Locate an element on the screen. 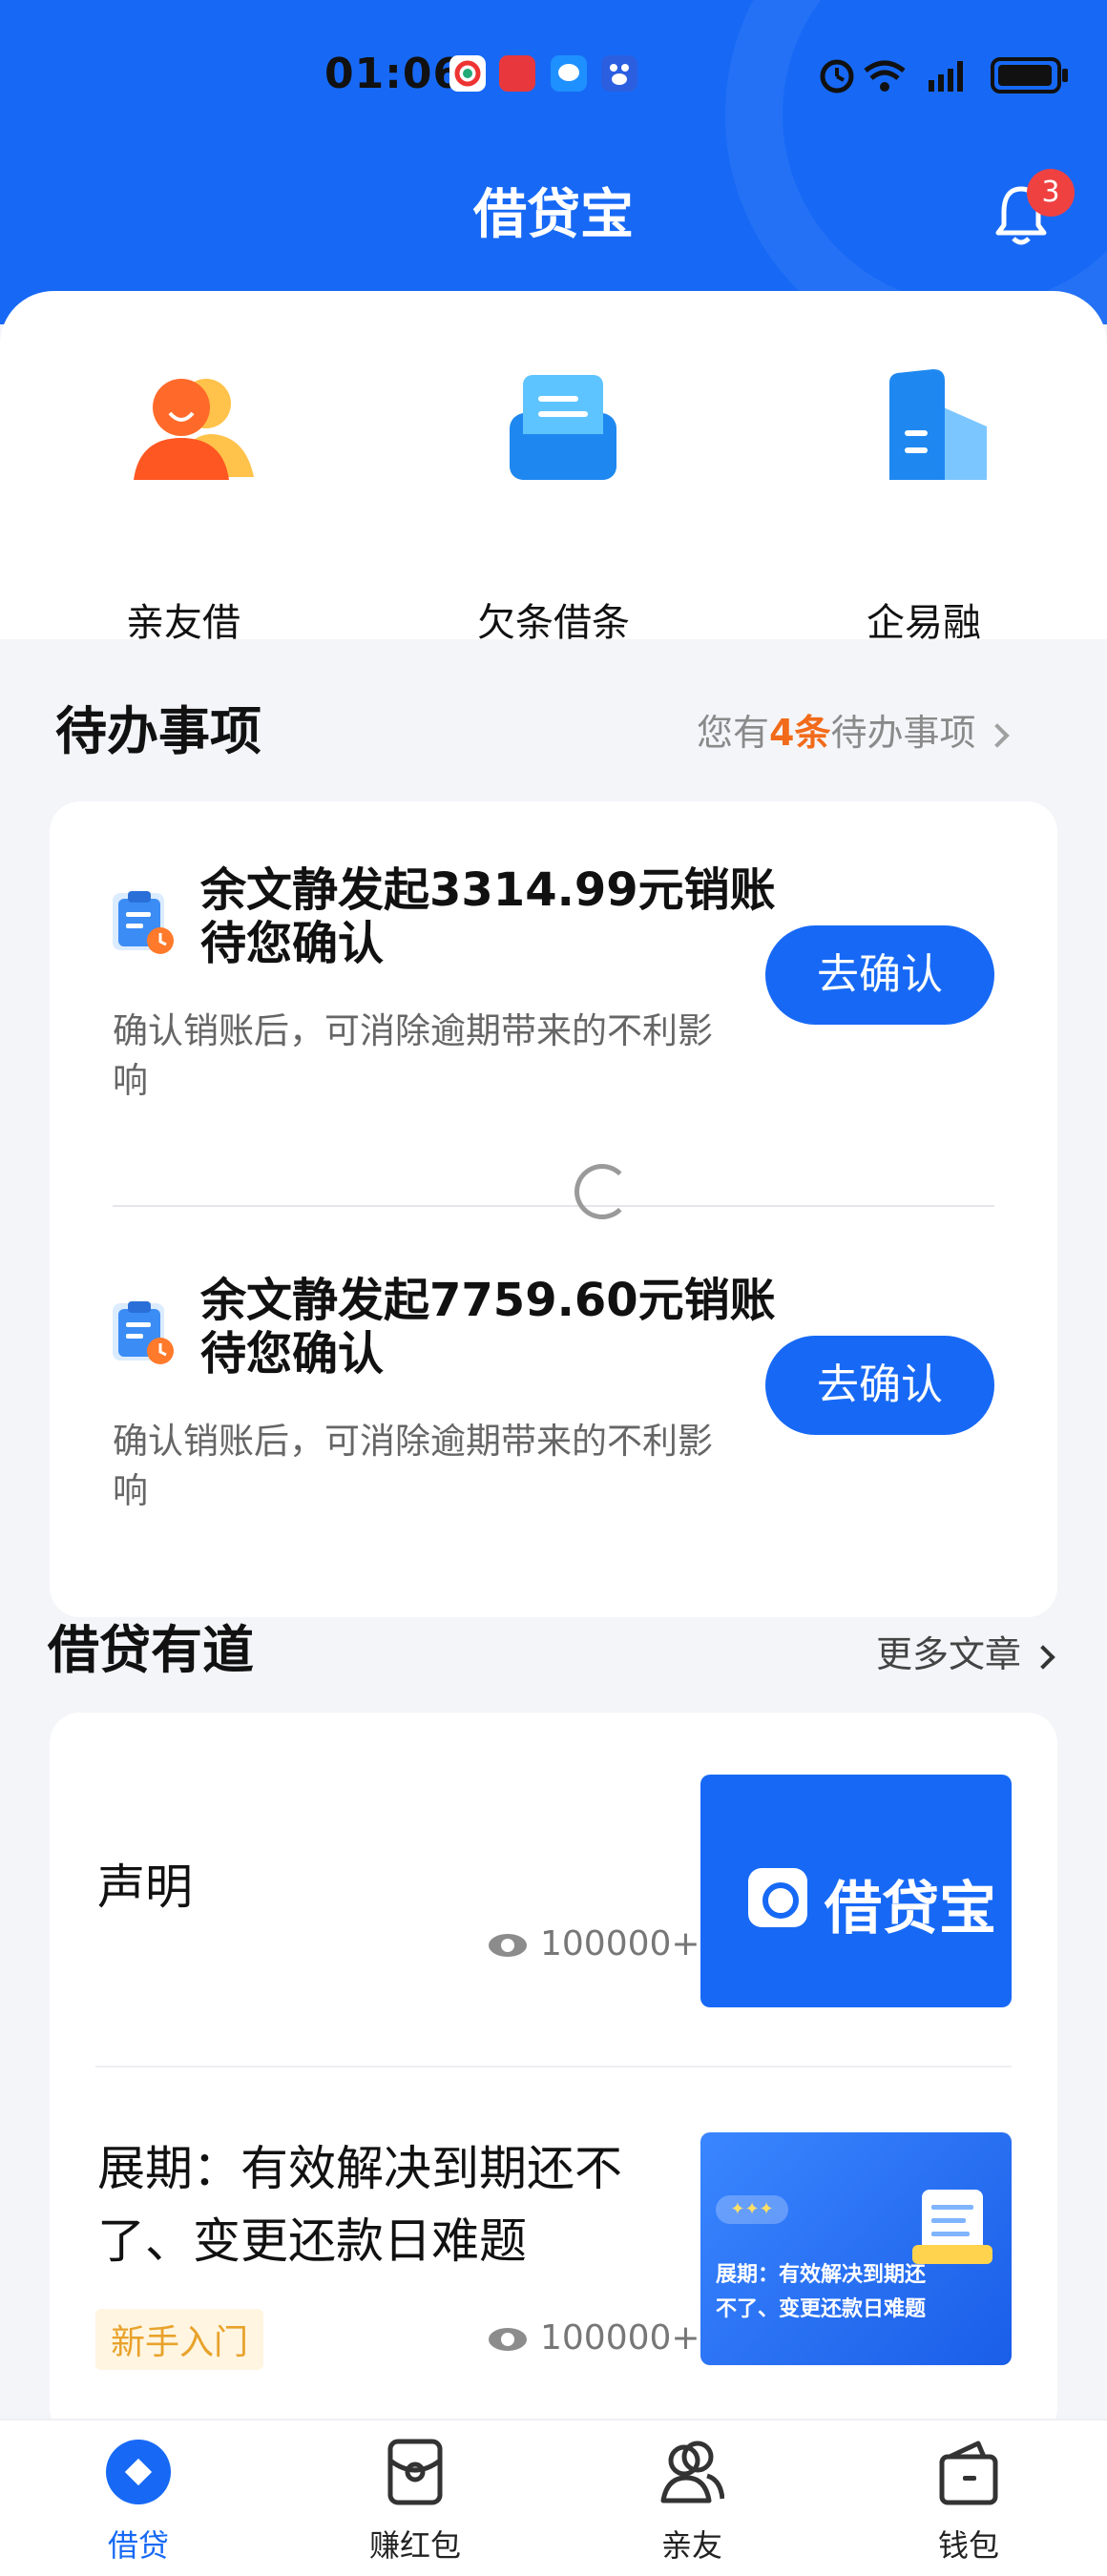  more-articles-label: 更多文章 is located at coordinates (949, 1654).